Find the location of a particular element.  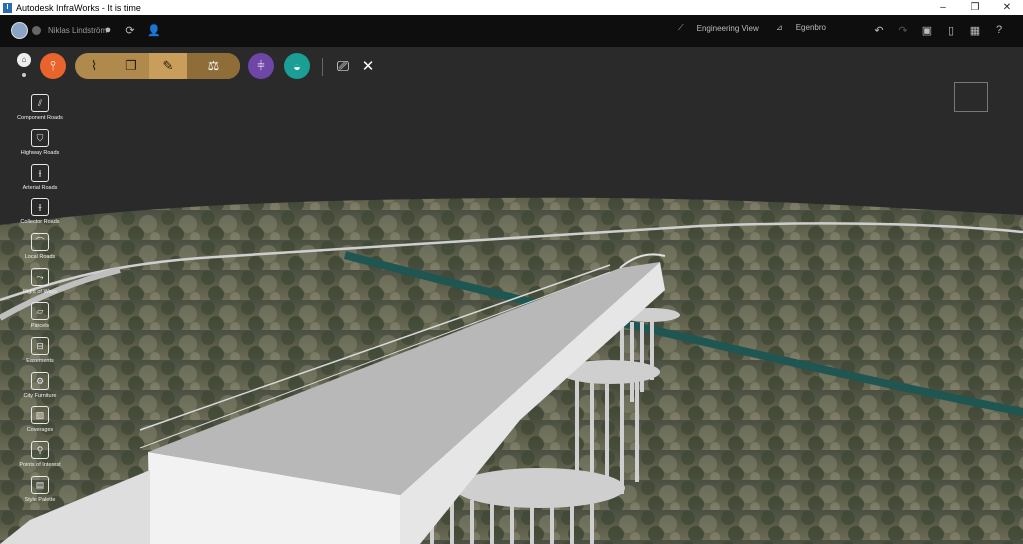

maximize-button: ❐ is located at coordinates (975, 7).